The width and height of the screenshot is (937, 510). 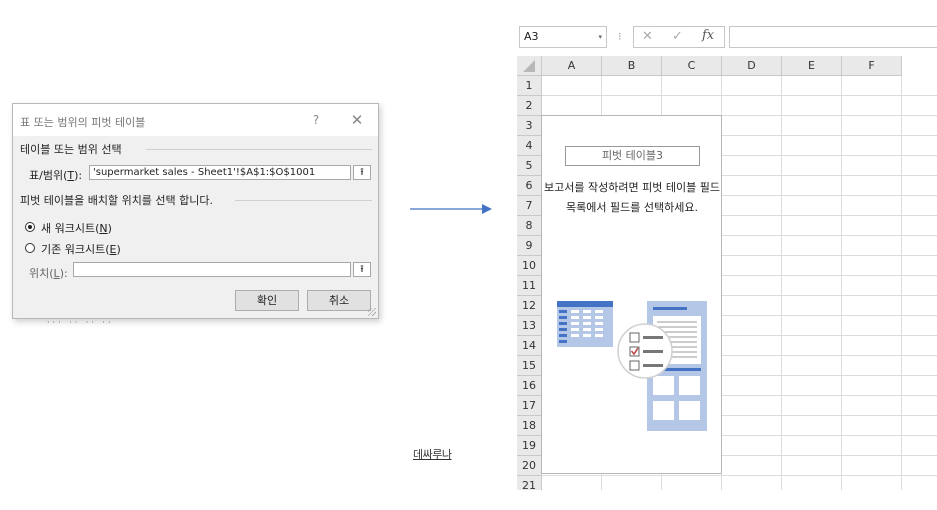 What do you see at coordinates (30, 248) in the screenshot?
I see `existing-worksheet-radio` at bounding box center [30, 248].